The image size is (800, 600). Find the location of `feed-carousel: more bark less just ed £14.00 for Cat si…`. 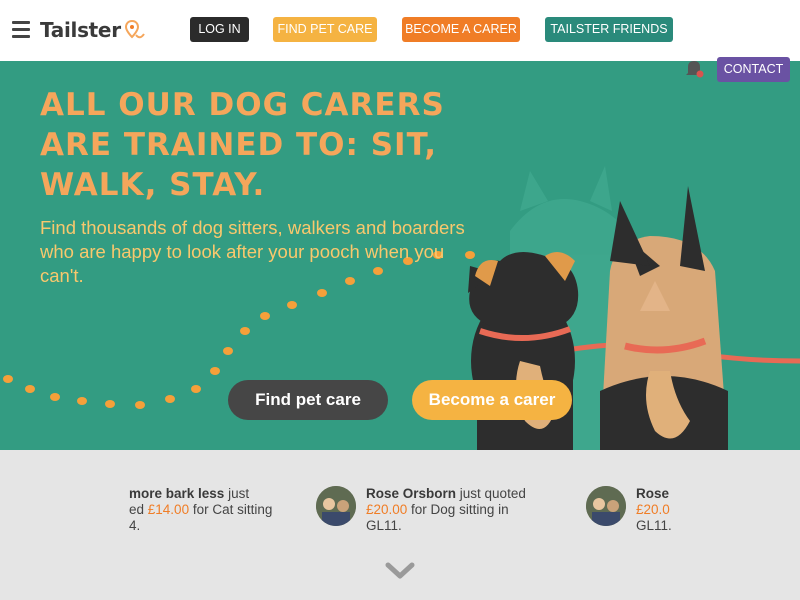

feed-carousel: more bark less just ed £14.00 for Cat si… is located at coordinates (400, 510).